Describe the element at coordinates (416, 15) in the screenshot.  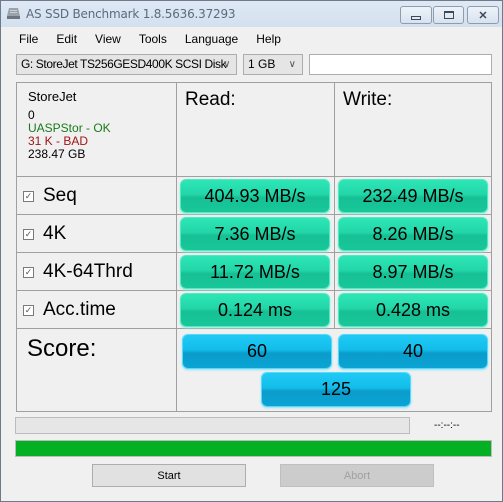
I see `minimize-button` at that location.